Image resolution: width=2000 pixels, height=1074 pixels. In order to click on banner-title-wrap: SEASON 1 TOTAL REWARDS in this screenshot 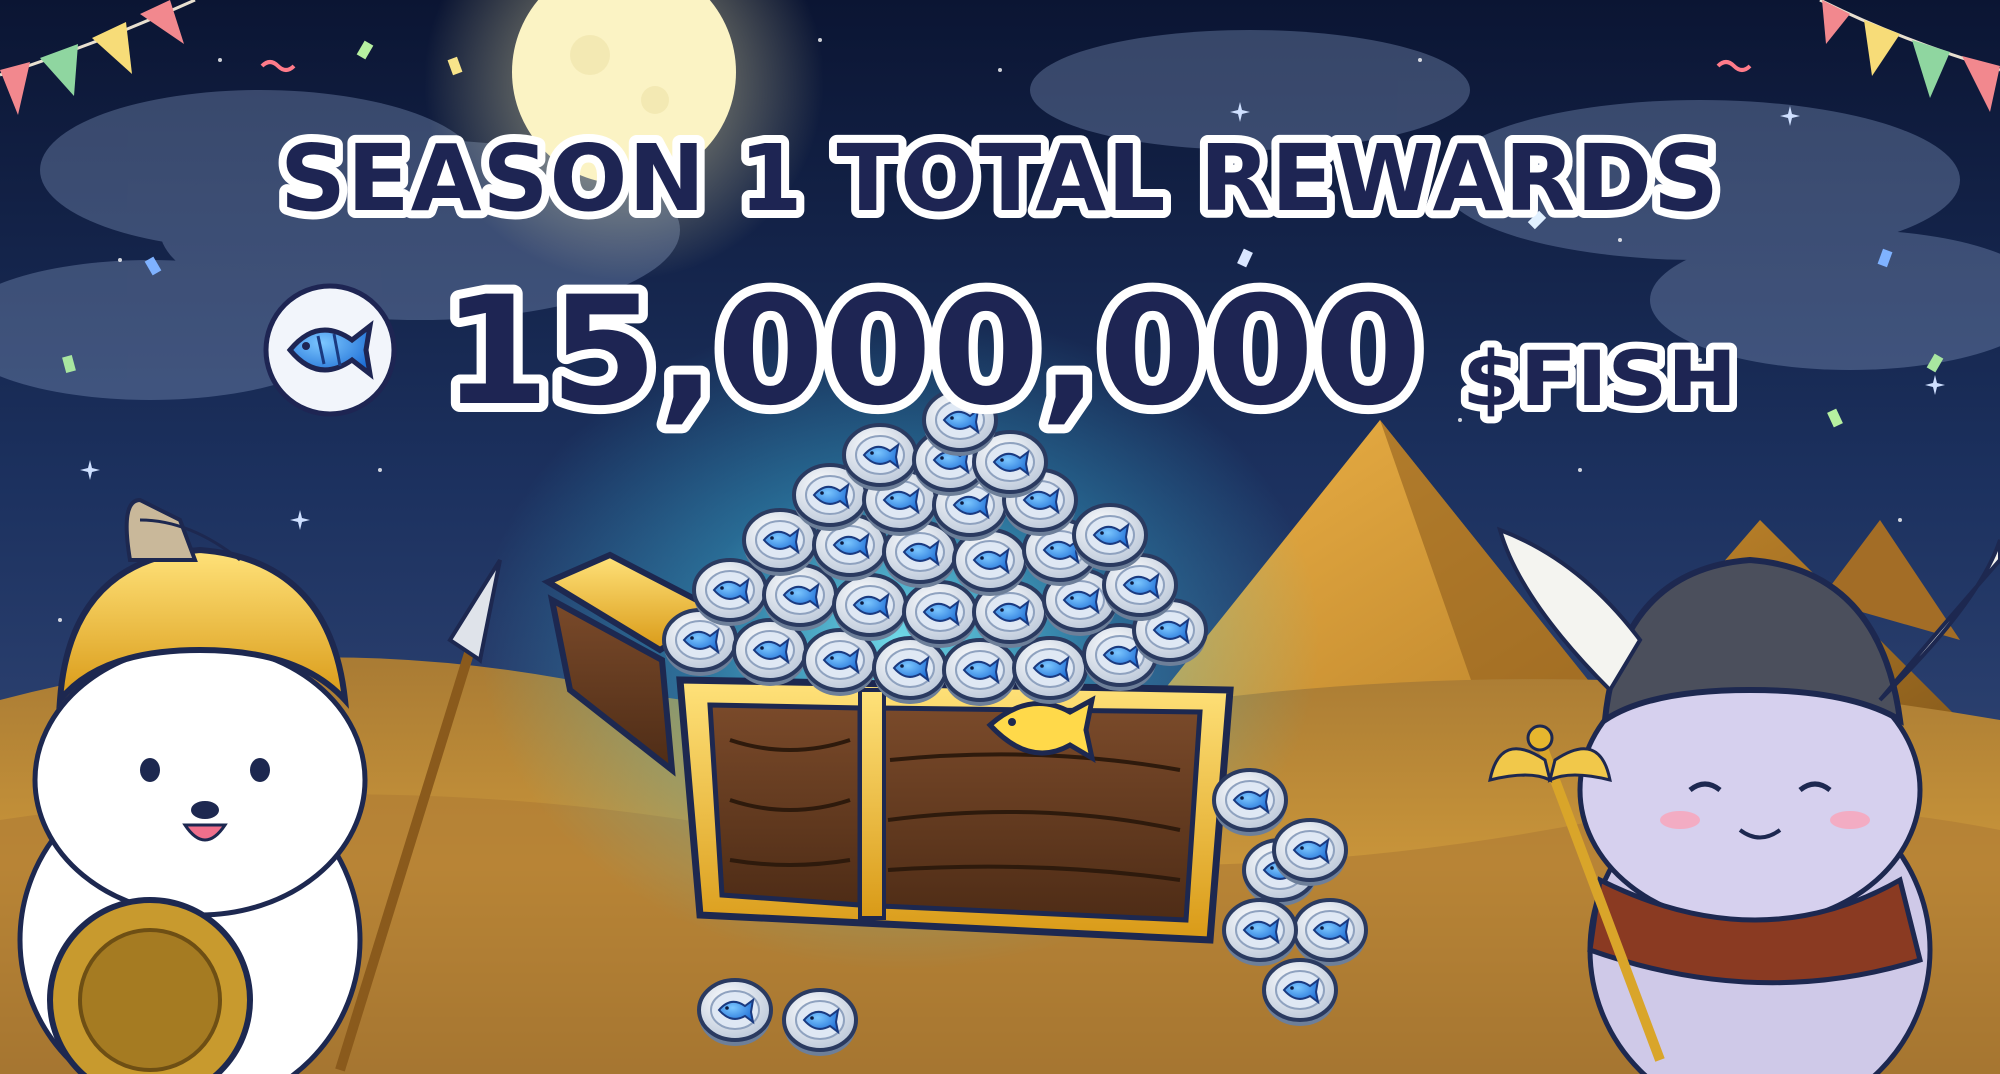, I will do `click(1000, 178)`.